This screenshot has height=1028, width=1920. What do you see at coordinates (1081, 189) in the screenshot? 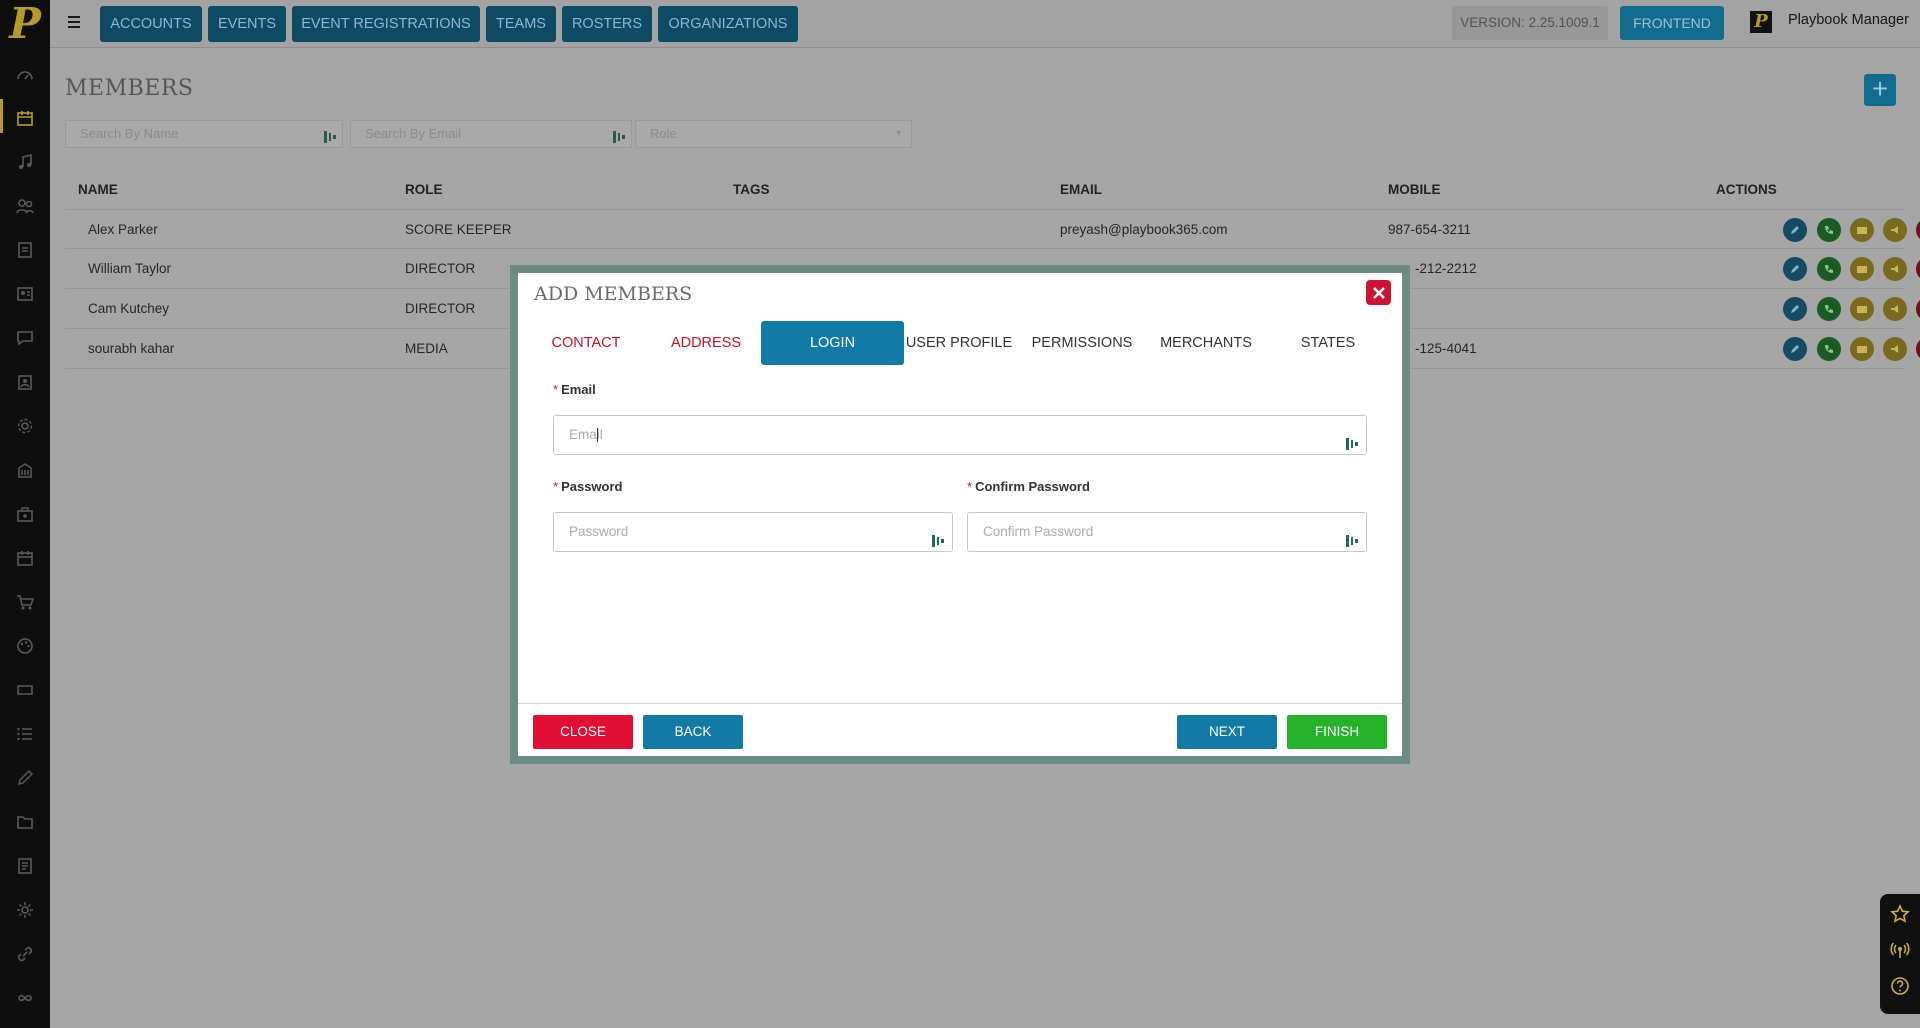
I see `column-header-email: EMAIL` at bounding box center [1081, 189].